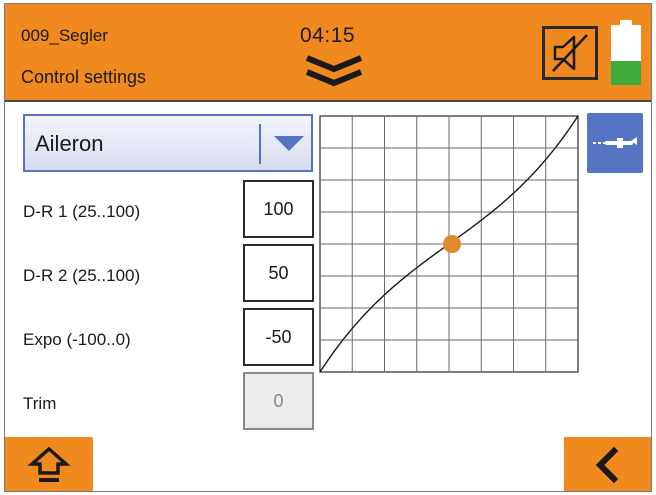 The height and width of the screenshot is (495, 656). I want to click on trim-input: 0, so click(278, 401).